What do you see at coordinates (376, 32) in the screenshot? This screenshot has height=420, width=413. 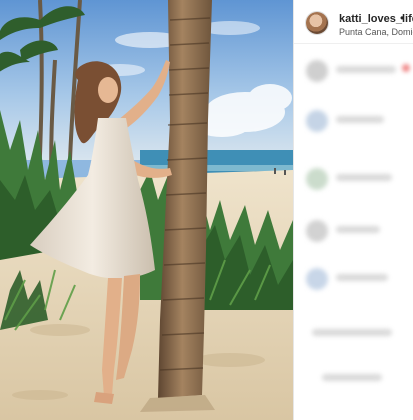 I see `location-link: Punta Cana, Domican Republic` at bounding box center [376, 32].